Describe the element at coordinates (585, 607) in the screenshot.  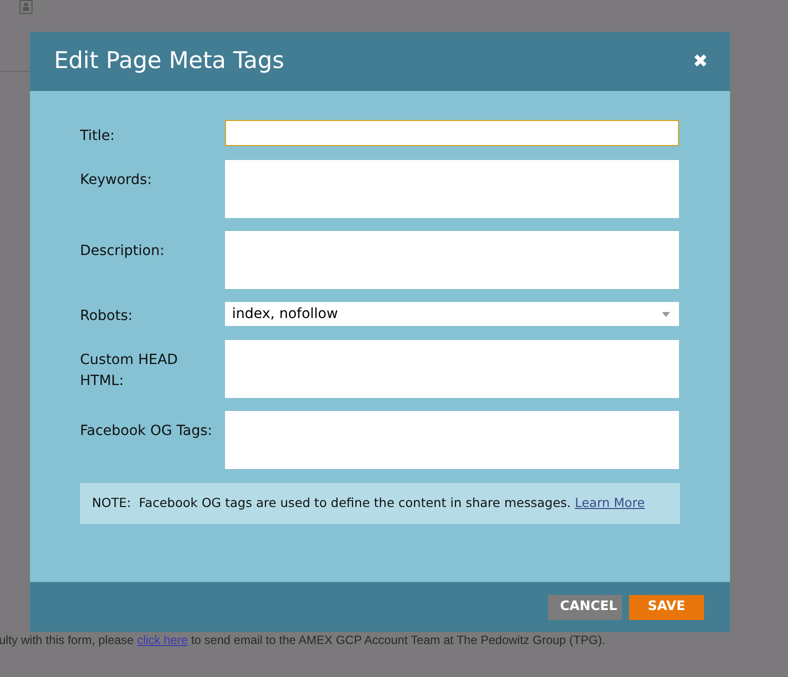
I see `cancel-button: CANCEL` at that location.